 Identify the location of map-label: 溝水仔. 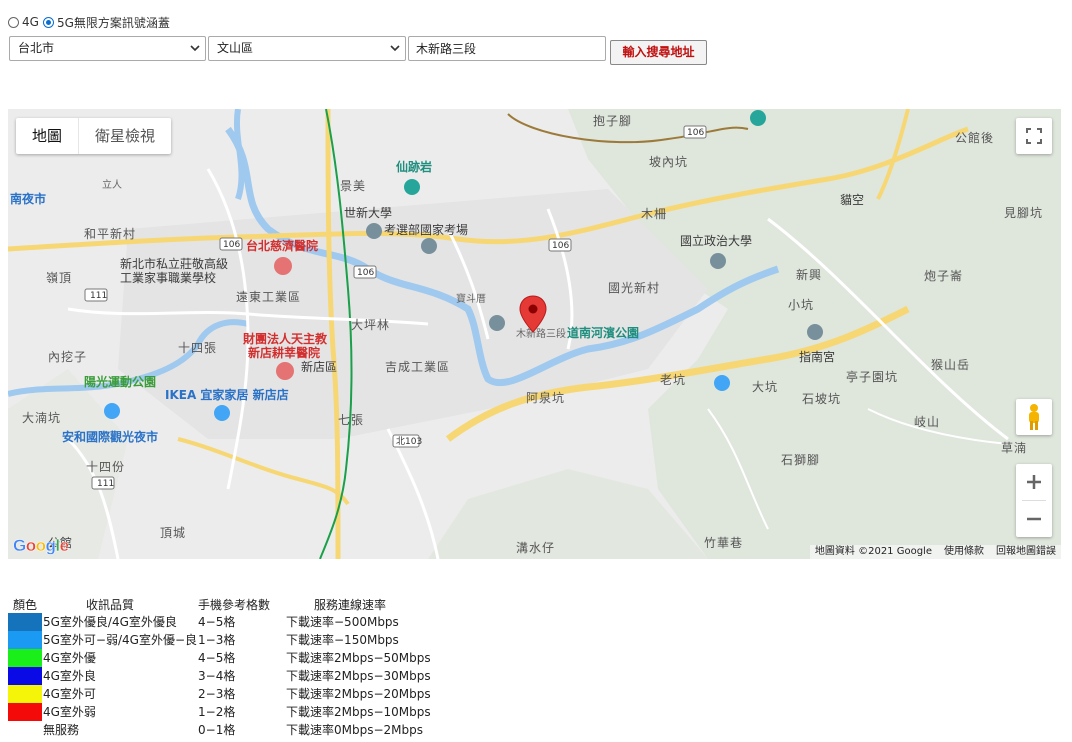
(536, 548).